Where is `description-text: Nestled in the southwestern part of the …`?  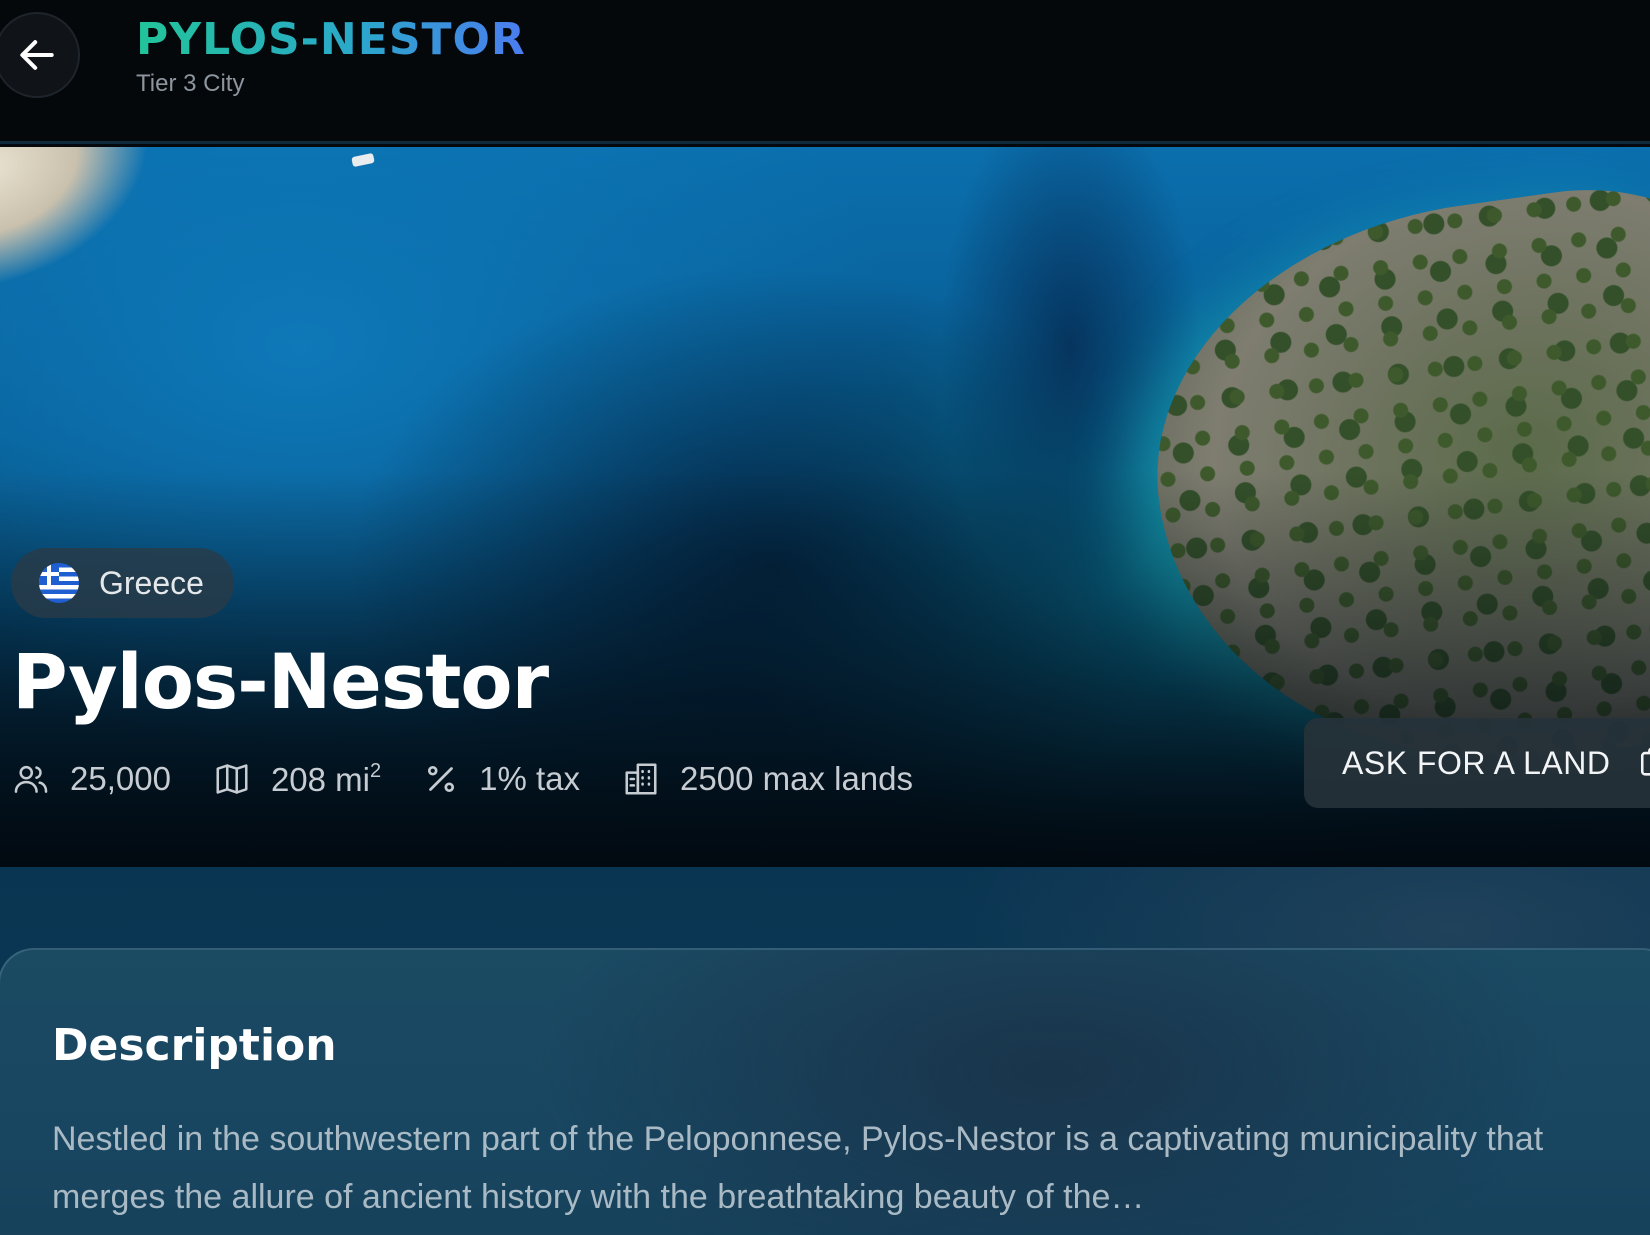
description-text: Nestled in the southwestern part of the … is located at coordinates (798, 1168).